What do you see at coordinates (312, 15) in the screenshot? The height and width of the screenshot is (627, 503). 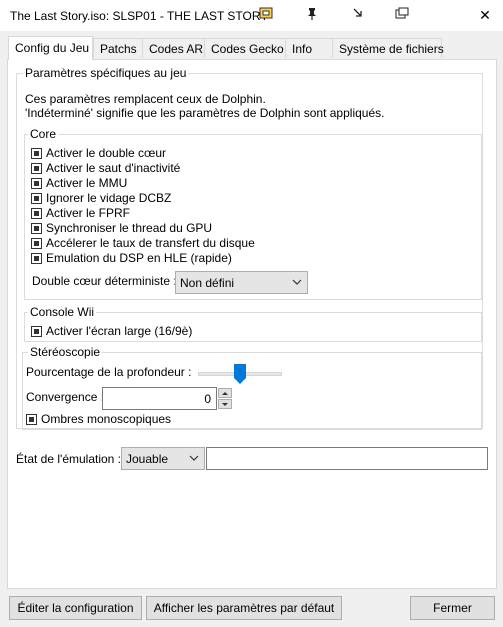 I see `pin-icon` at bounding box center [312, 15].